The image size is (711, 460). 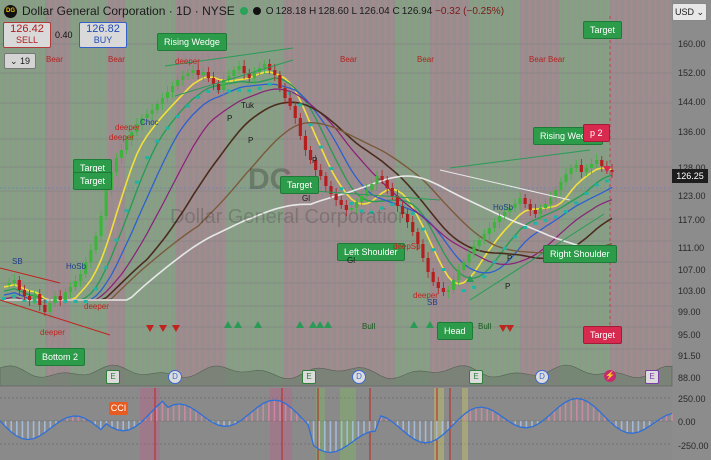 What do you see at coordinates (580, 254) in the screenshot?
I see `right-shoulder-tag: Right Shoulder` at bounding box center [580, 254].